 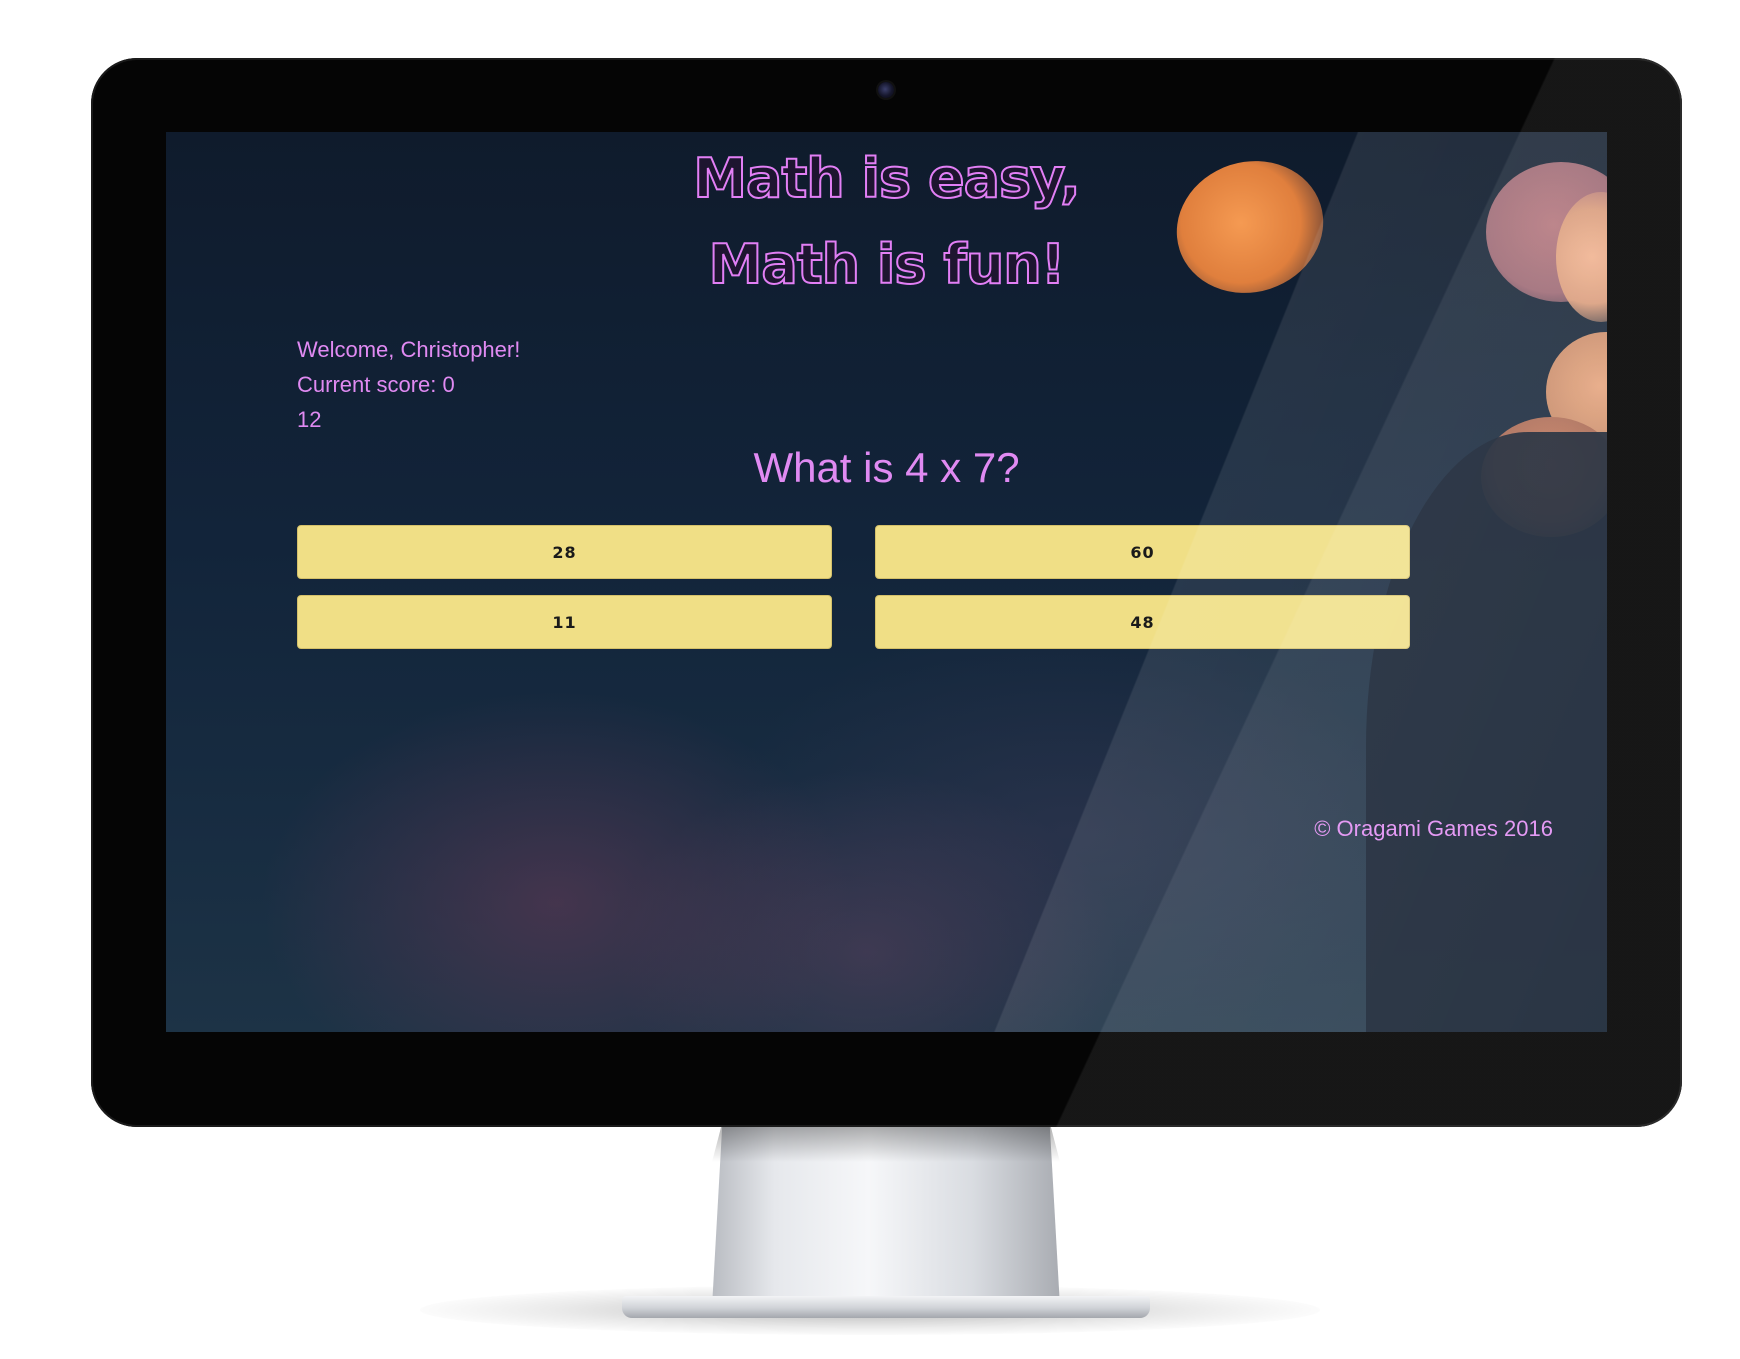 I want to click on answer-button-3: 11, so click(x=564, y=622).